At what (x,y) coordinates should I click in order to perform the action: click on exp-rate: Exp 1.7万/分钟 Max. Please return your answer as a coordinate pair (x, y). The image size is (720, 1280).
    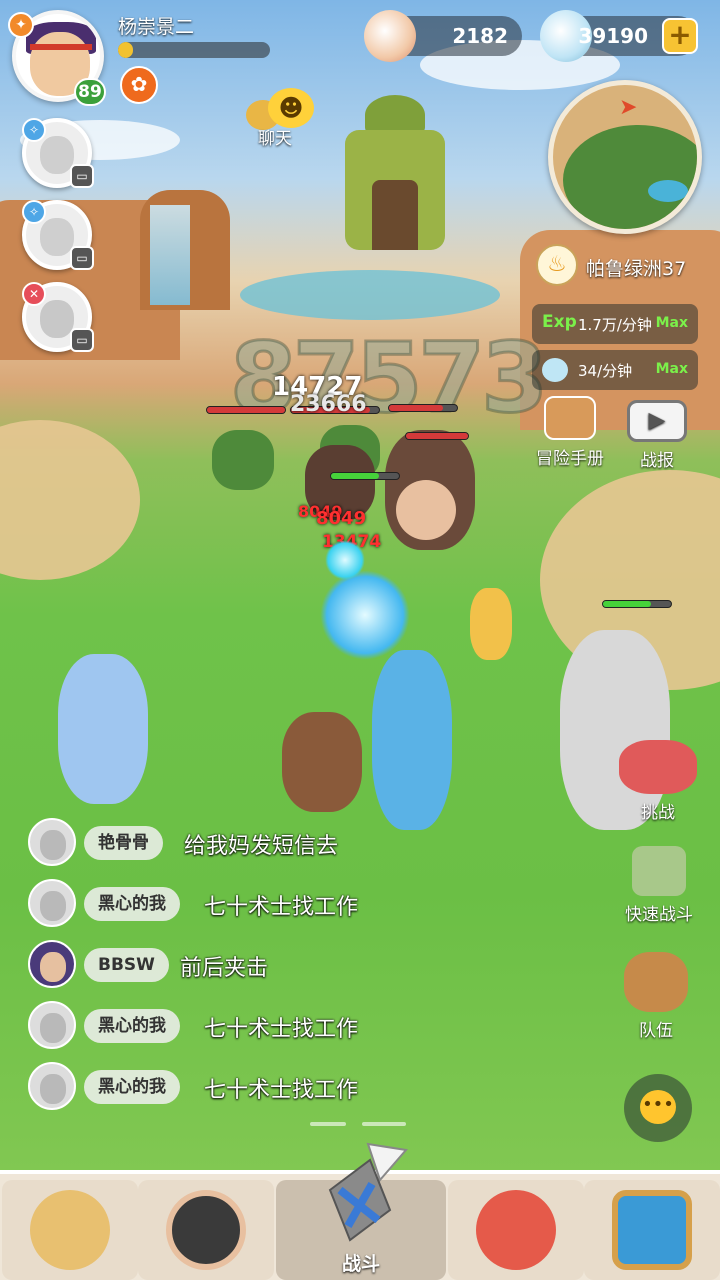
    Looking at the image, I should click on (615, 324).